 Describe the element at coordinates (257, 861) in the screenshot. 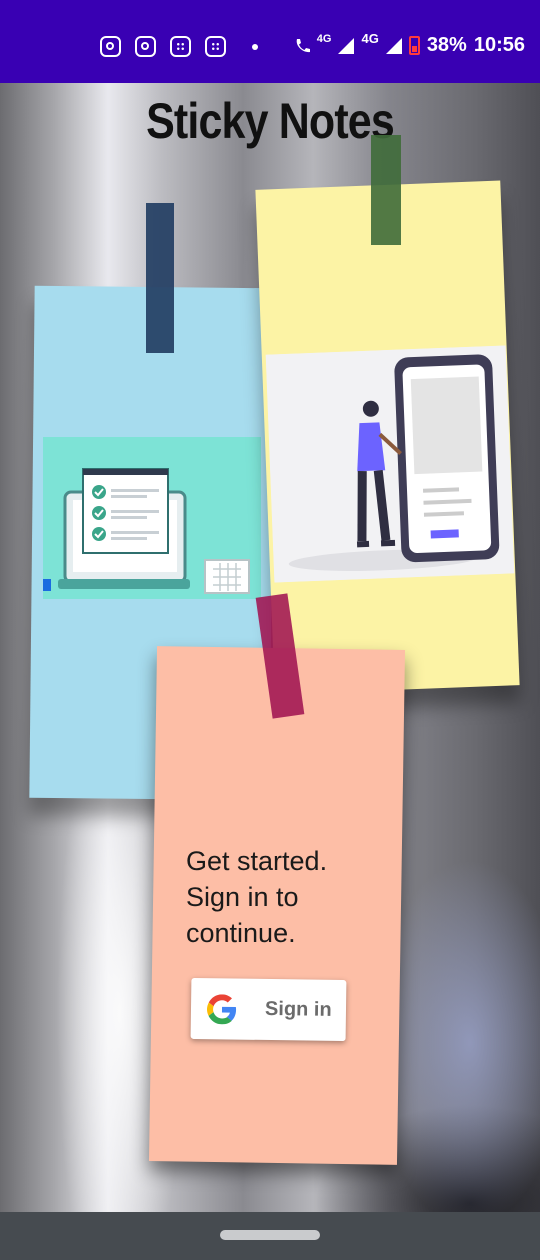

I see `cta-line: Get started.` at that location.